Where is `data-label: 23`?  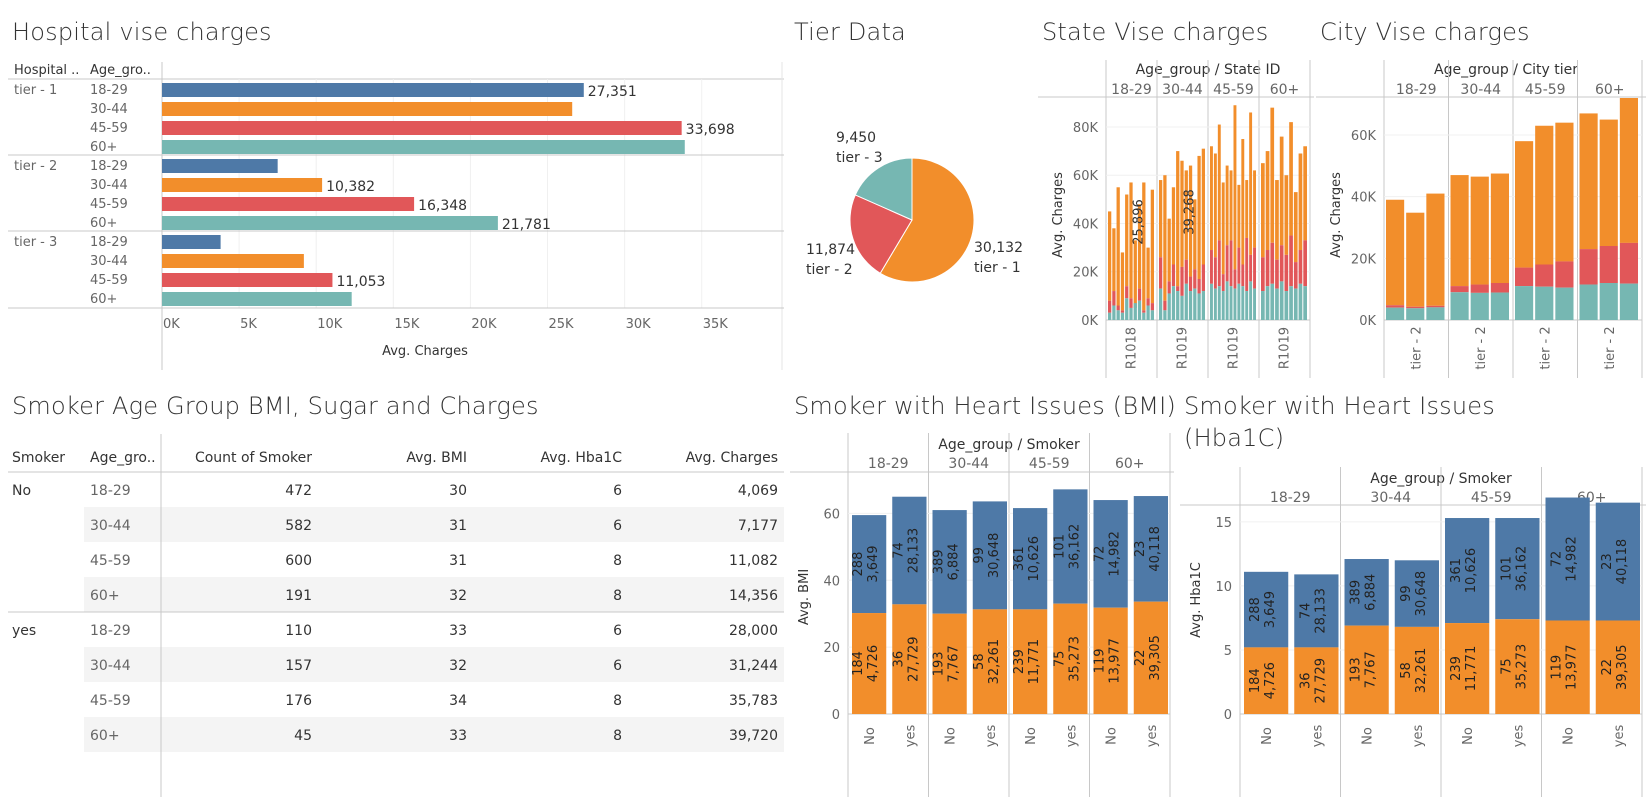
data-label: 23 is located at coordinates (1140, 549).